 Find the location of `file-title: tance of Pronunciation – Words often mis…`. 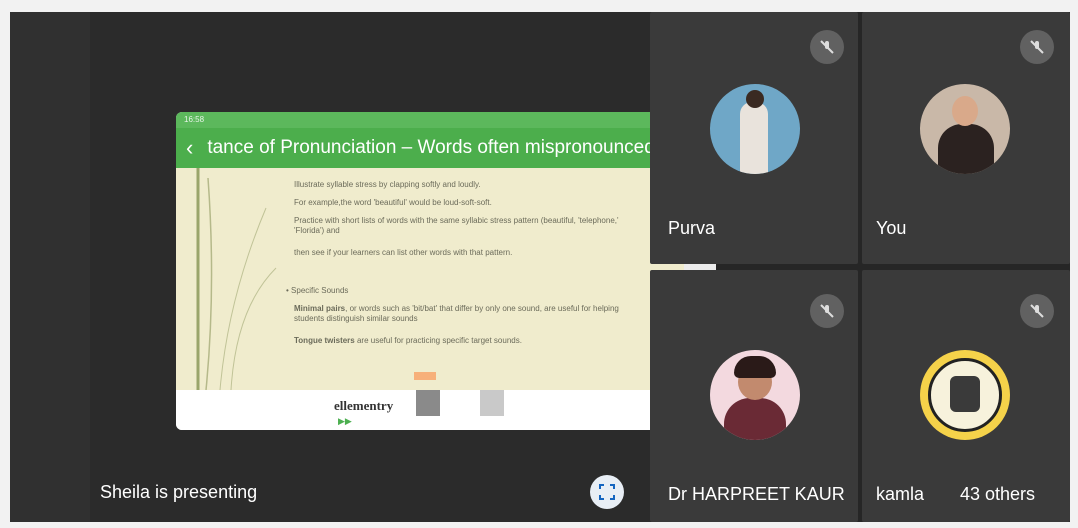

file-title: tance of Pronunciation – Words often mis… is located at coordinates (451, 147).